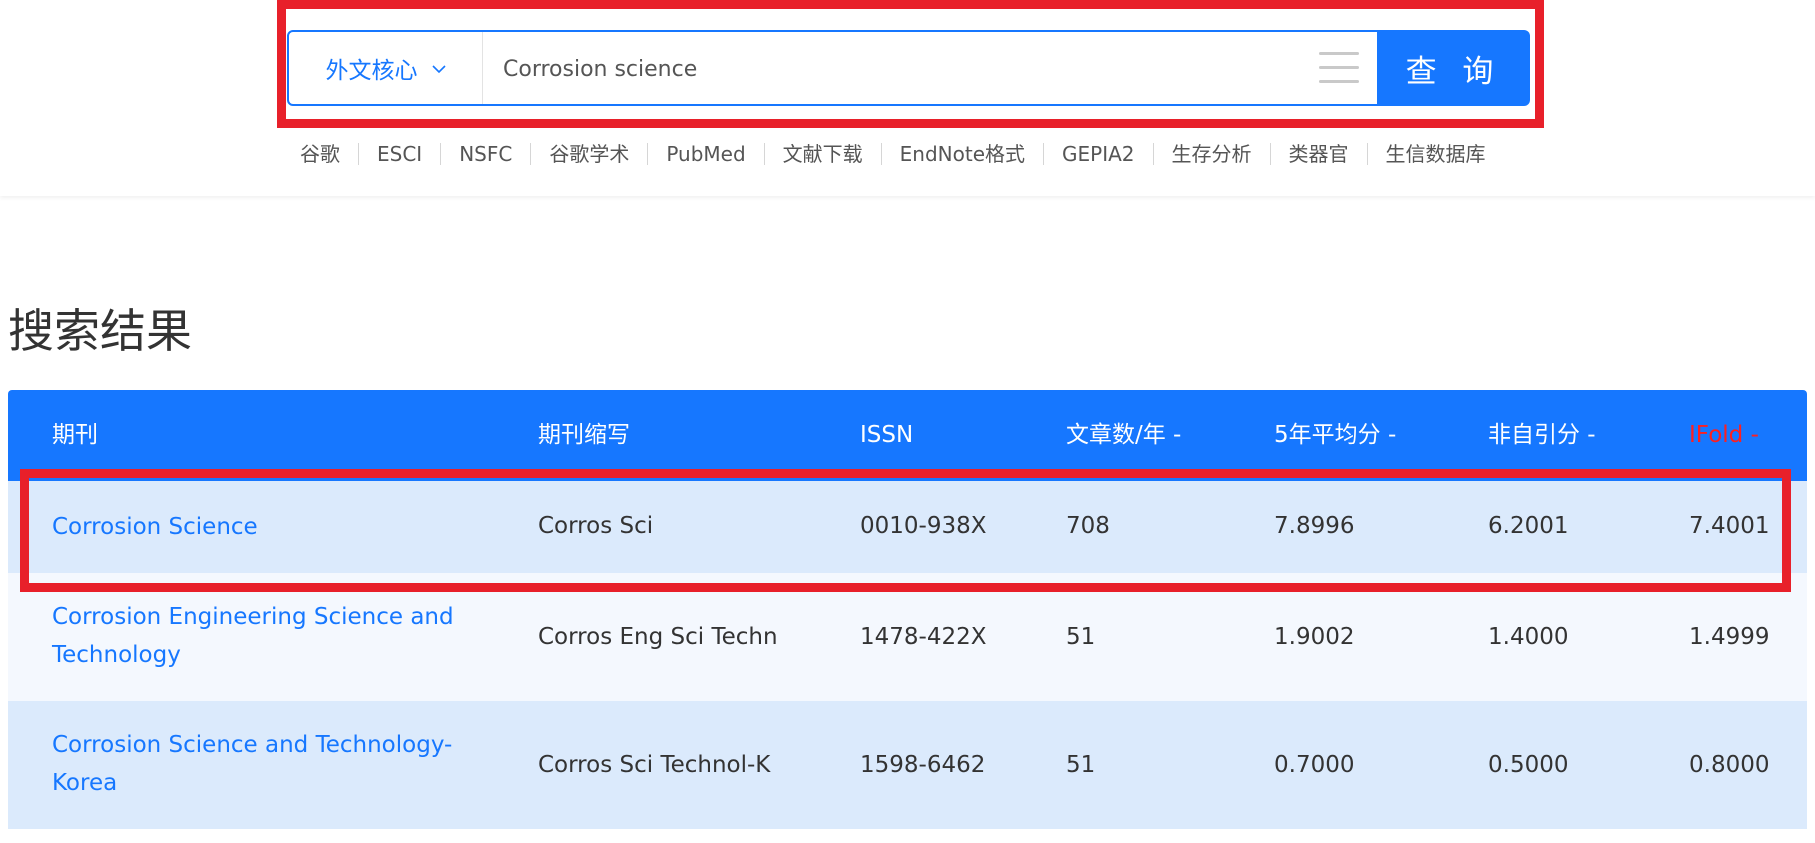 The image size is (1815, 843). I want to click on journal-link: Corrosion Science, so click(272, 527).